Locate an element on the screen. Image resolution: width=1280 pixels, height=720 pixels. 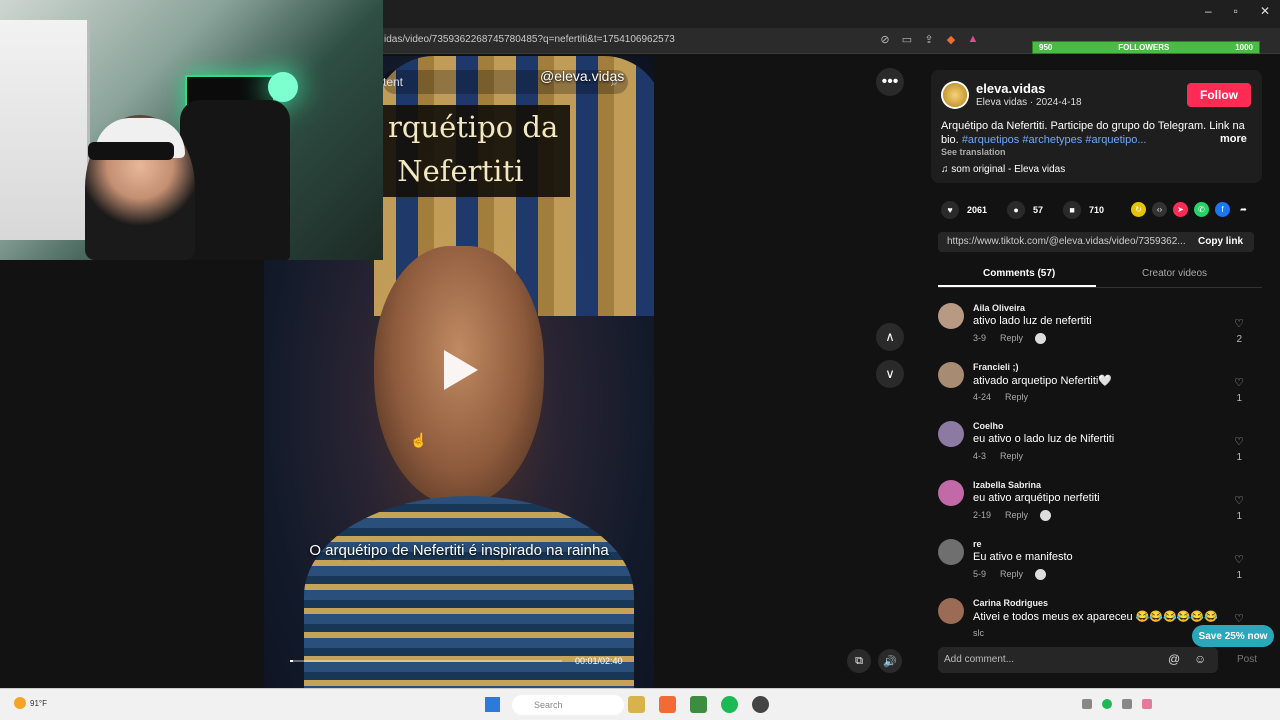
comment-like-count: 1 is located at coordinates (1239, 575).